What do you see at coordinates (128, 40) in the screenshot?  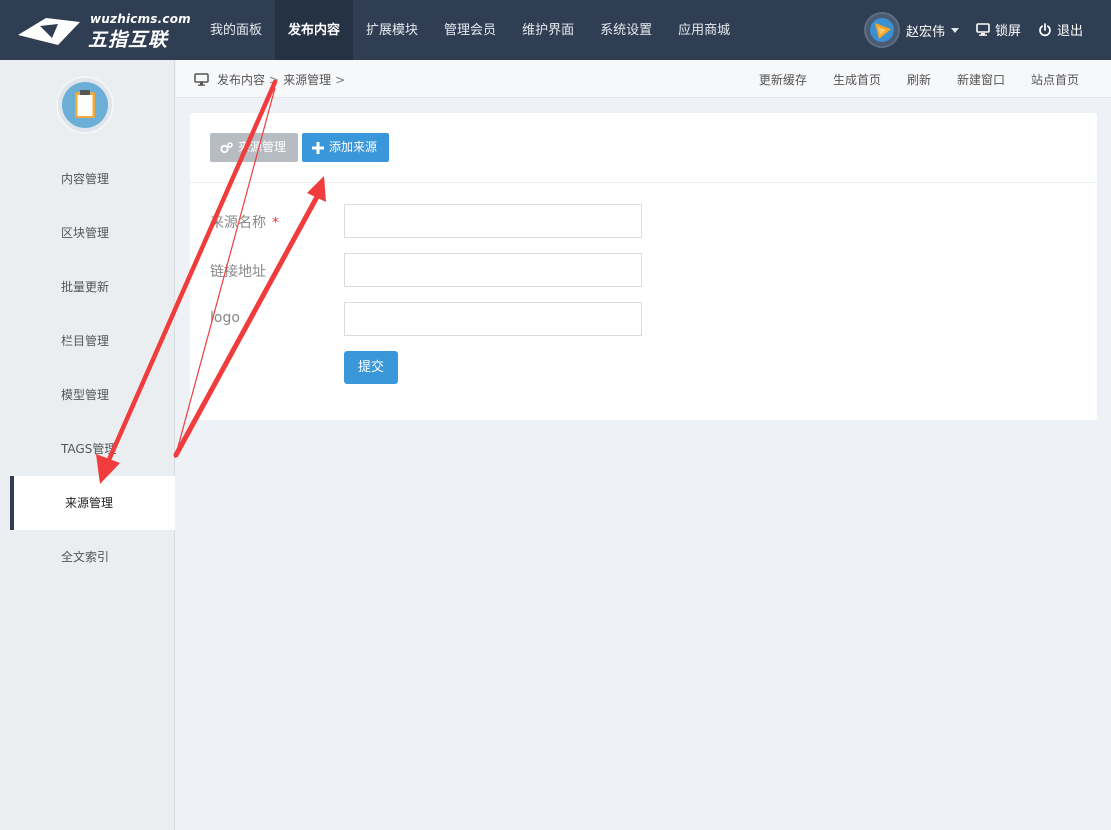 I see `logo-name: 五指互联` at bounding box center [128, 40].